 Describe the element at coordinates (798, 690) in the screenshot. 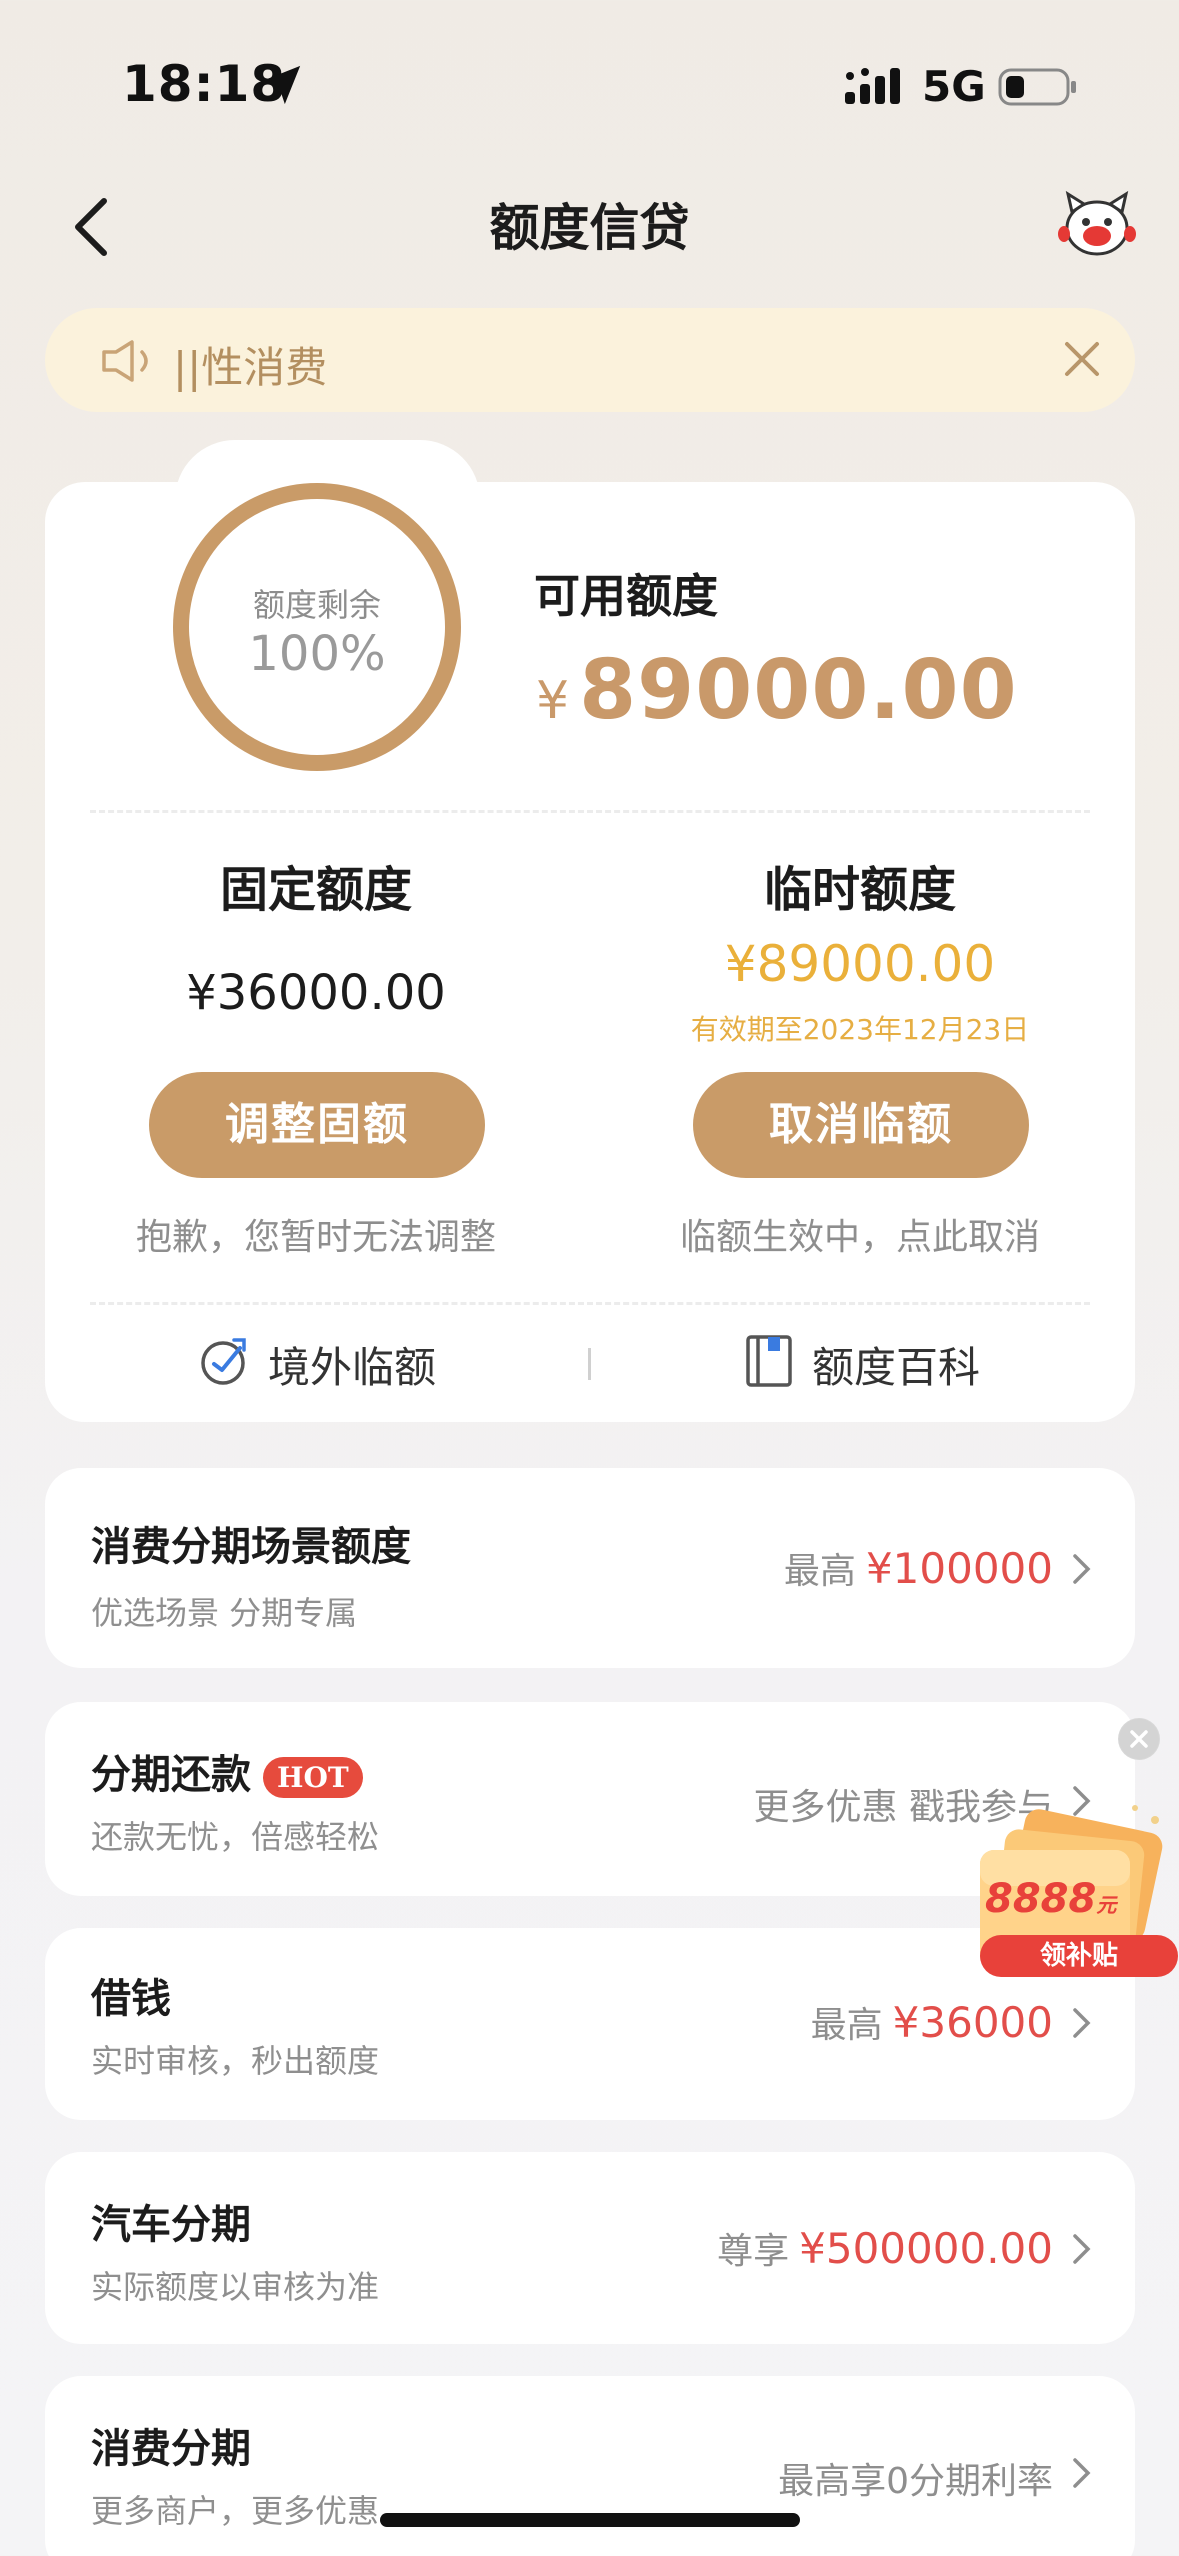

I see `available-credit-value: 89000.00` at that location.